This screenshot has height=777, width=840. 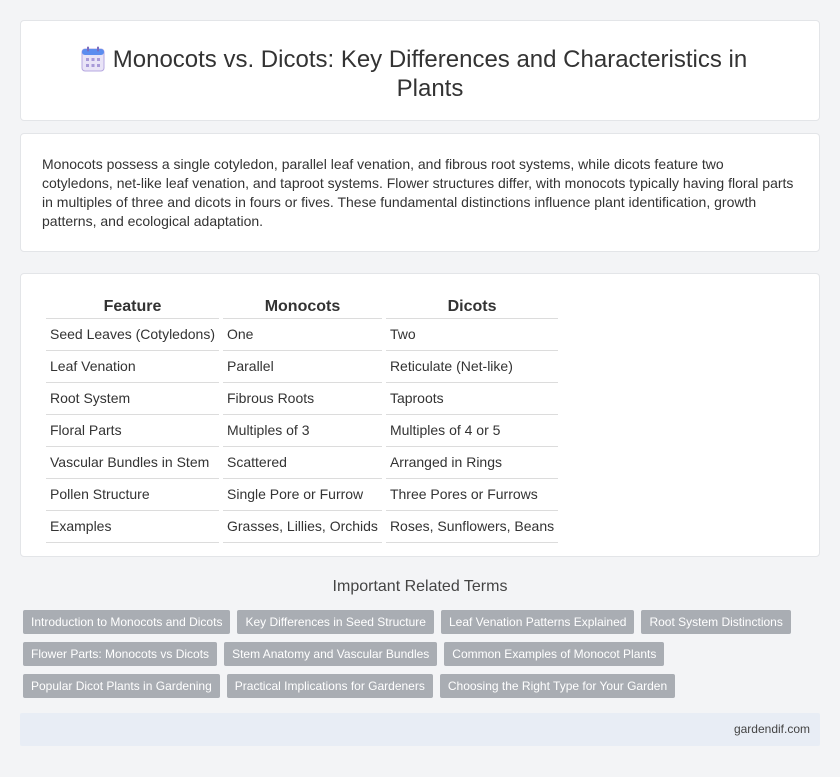 I want to click on table-cell: One, so click(x=302, y=335).